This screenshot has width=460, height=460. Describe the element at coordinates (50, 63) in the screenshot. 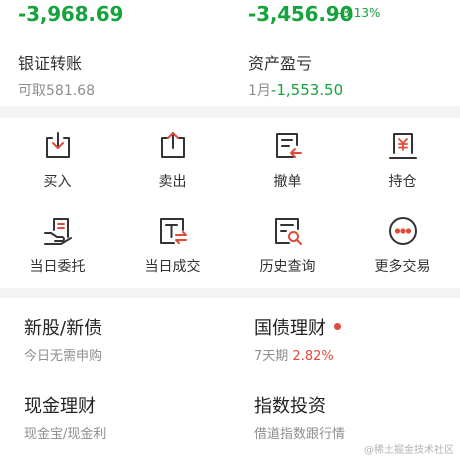

I see `bank-transfer-label: 银证转账` at that location.